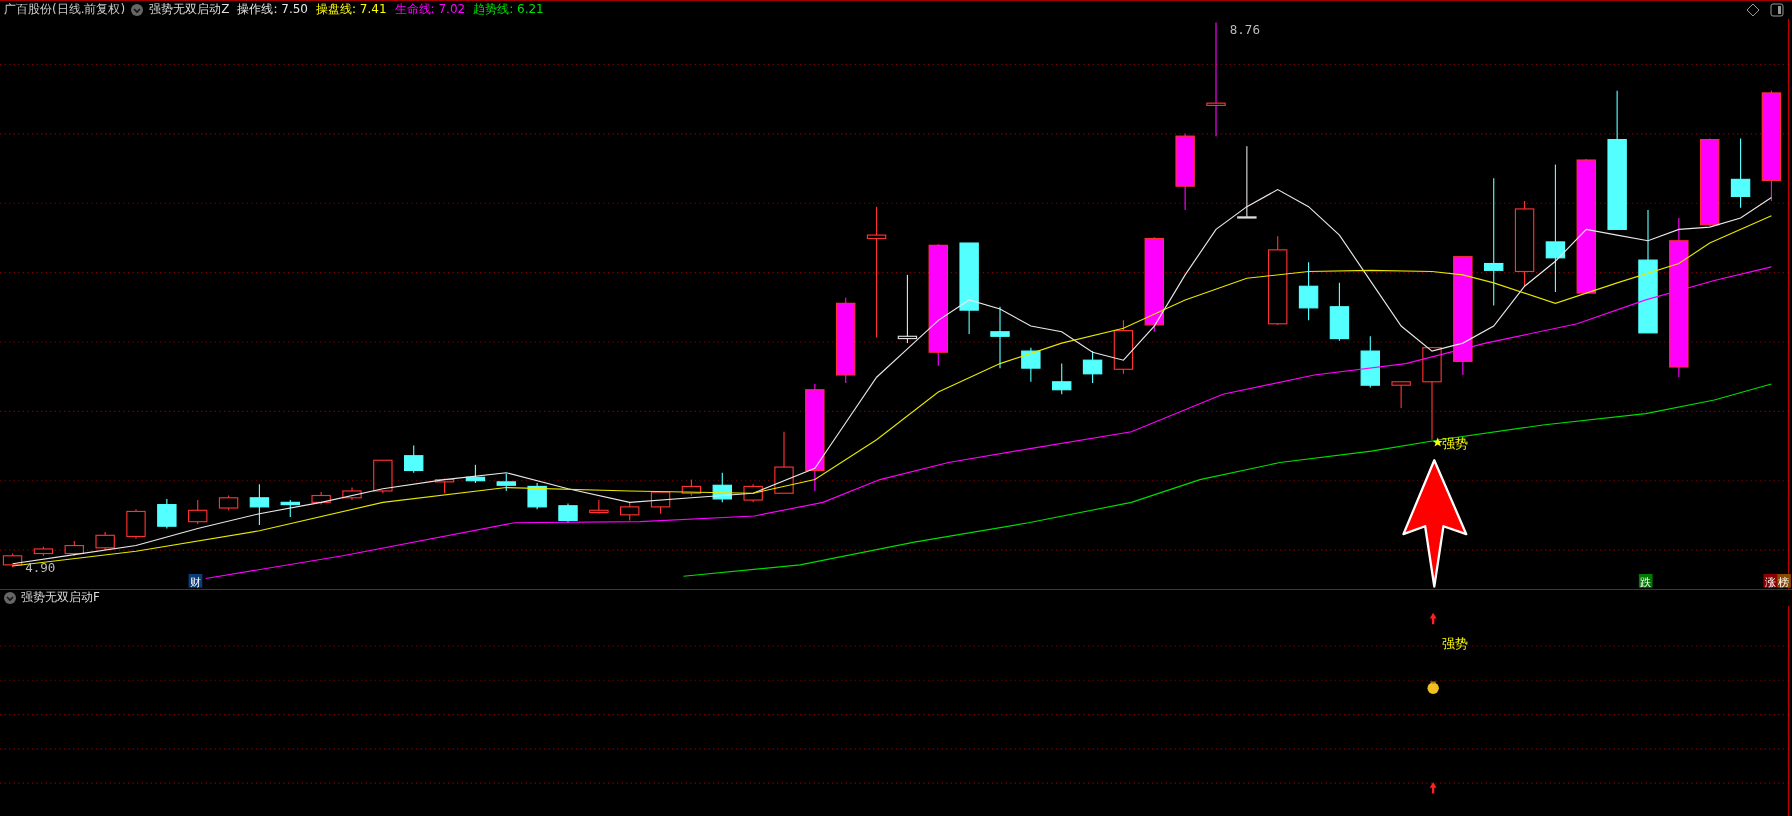  I want to click on low-price-label: 4.90, so click(40, 567).